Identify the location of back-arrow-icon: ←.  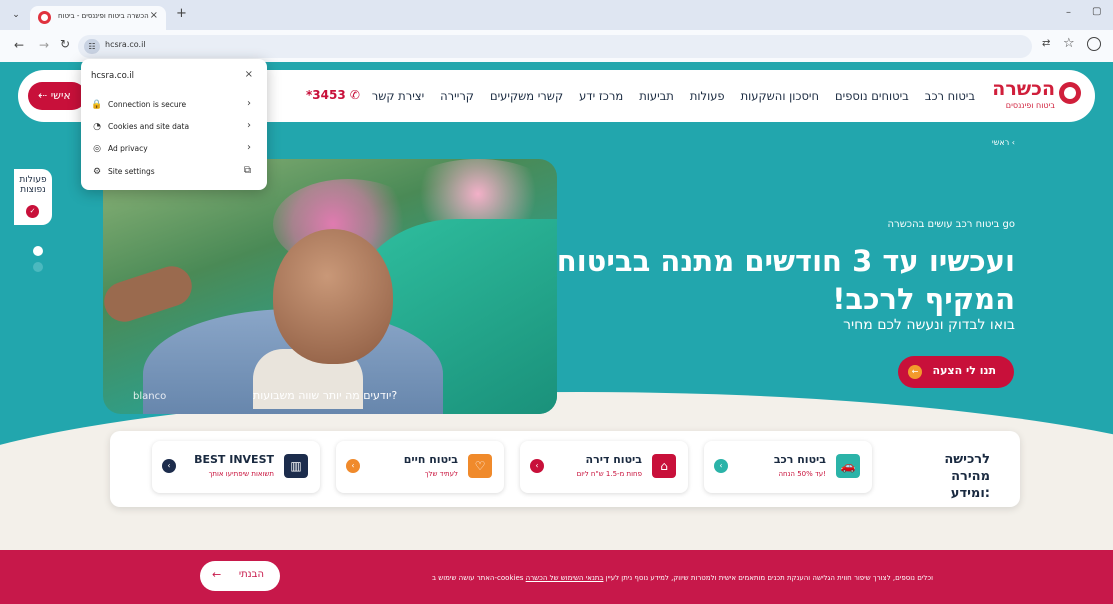
(19, 45).